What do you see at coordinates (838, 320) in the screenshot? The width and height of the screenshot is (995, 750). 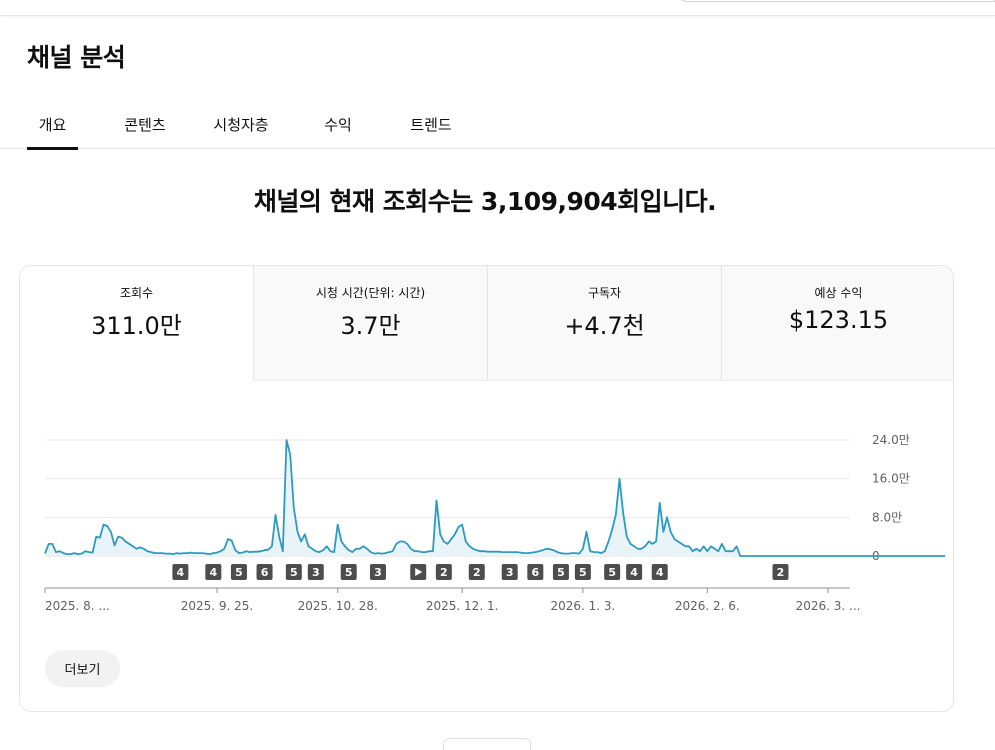 I see `metric-revenue-value: $123.15` at bounding box center [838, 320].